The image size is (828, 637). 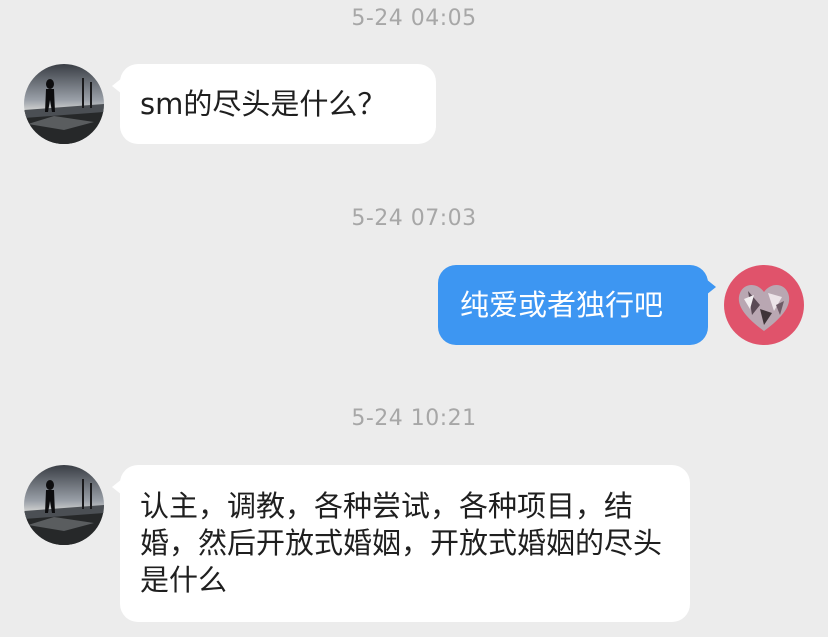 I want to click on message-text: 认主，调教，各种尝试，各种项目，结婚，然后开放式婚姻，开放式婚姻的尽头是什么, so click(x=401, y=543).